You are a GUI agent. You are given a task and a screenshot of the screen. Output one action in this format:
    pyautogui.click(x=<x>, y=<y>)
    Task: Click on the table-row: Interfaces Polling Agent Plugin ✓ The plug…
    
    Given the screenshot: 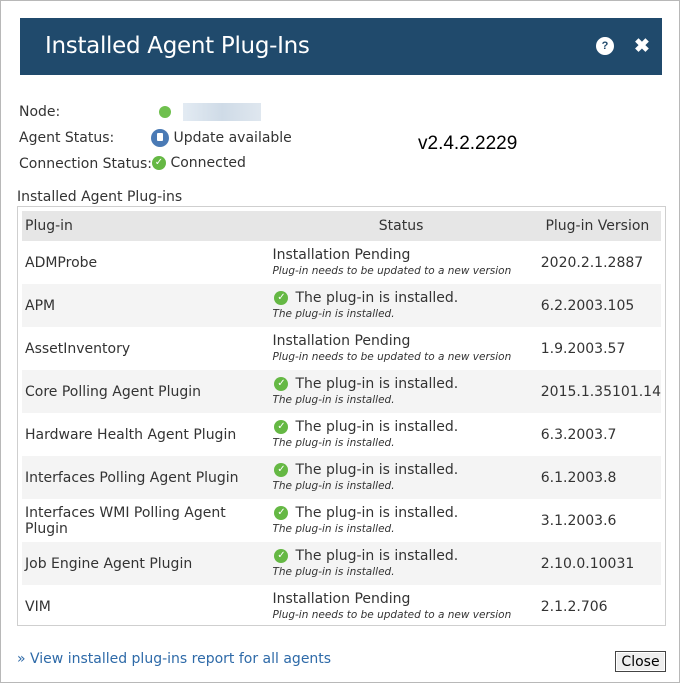 What is the action you would take?
    pyautogui.click(x=341, y=477)
    